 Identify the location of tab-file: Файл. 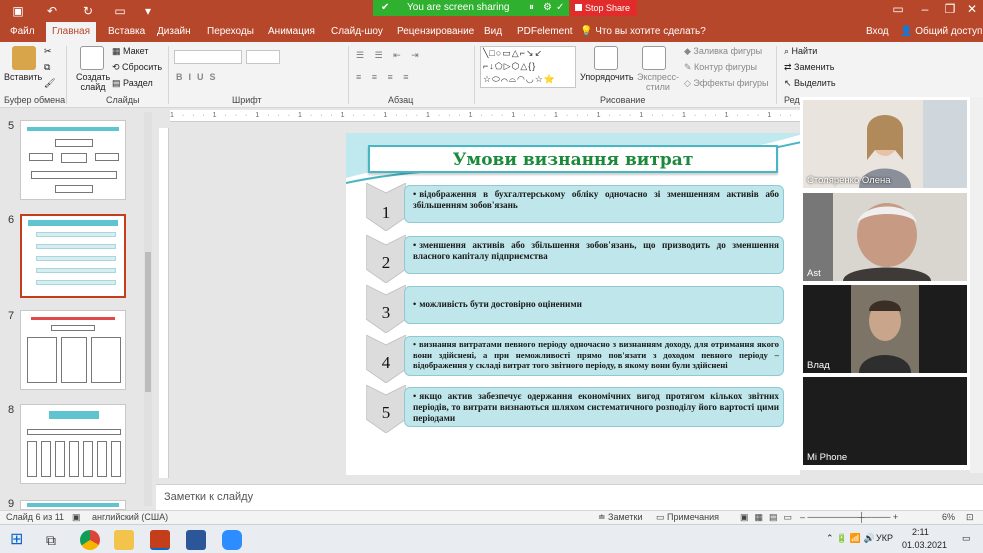
(22, 32).